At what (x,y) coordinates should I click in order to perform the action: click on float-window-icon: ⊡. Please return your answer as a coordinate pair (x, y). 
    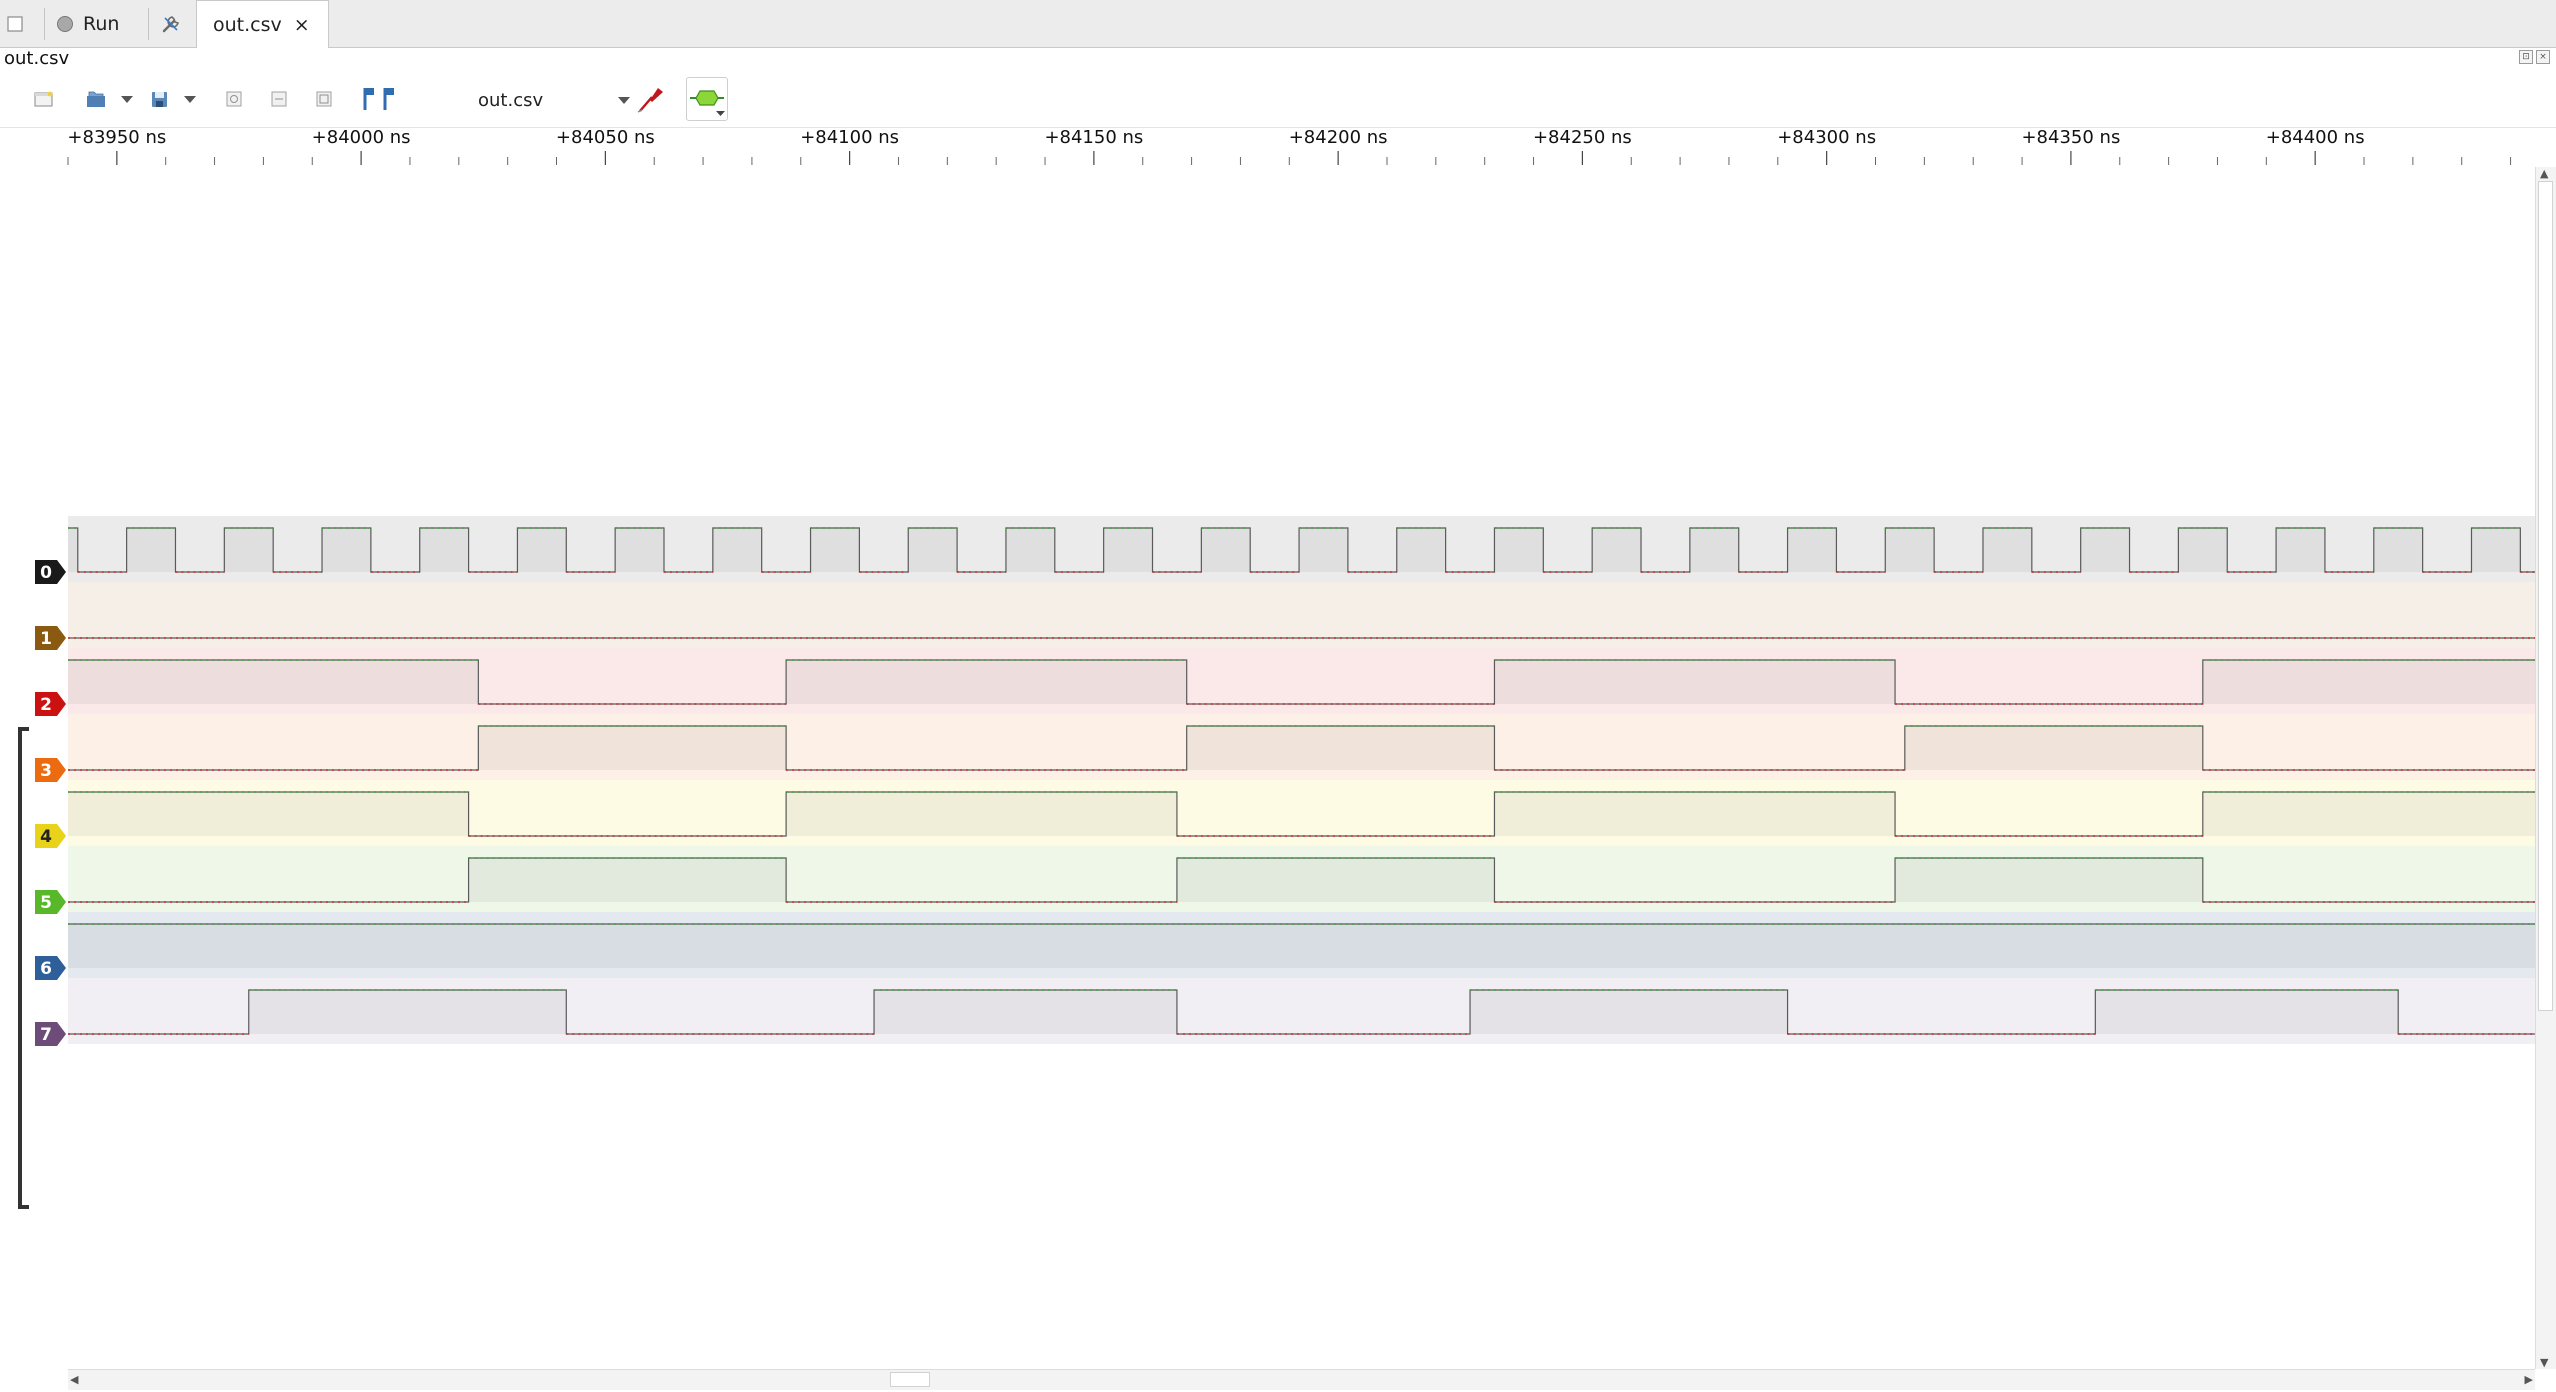
    Looking at the image, I should click on (2526, 57).